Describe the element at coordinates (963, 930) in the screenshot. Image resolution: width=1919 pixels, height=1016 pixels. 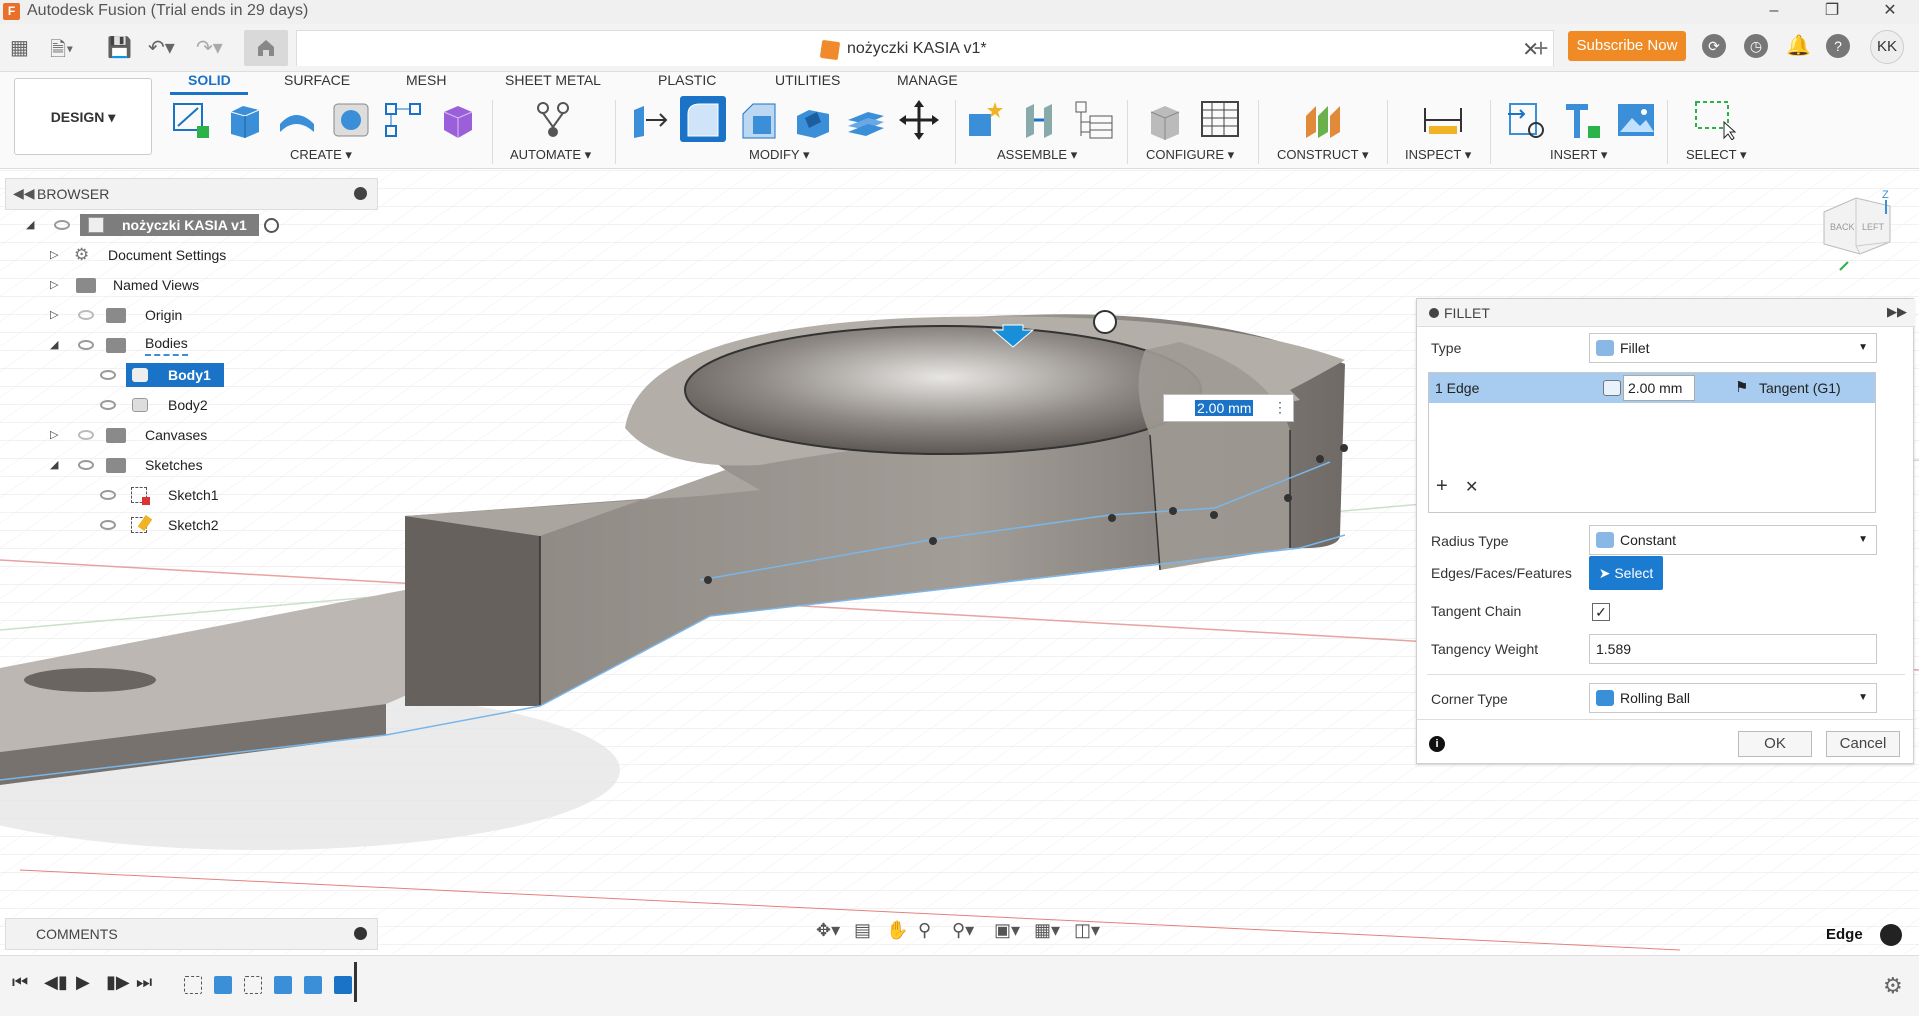
I see `fit-icon: ⚲▾` at that location.